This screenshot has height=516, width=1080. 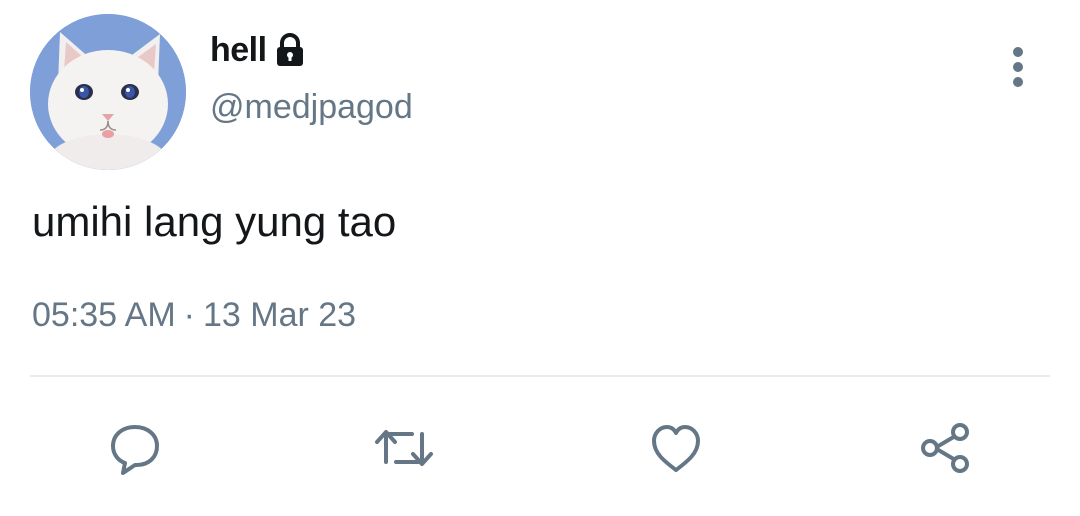 I want to click on divider, so click(x=540, y=376).